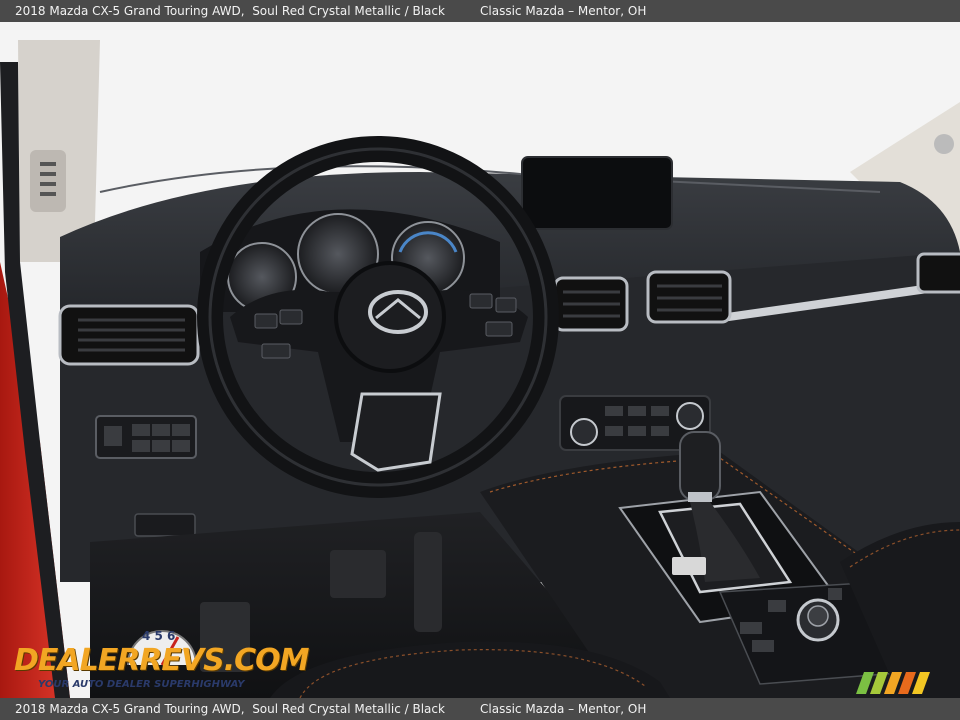 The height and width of the screenshot is (720, 960). What do you see at coordinates (689, 566) in the screenshot?
I see `shift-pattern-label` at bounding box center [689, 566].